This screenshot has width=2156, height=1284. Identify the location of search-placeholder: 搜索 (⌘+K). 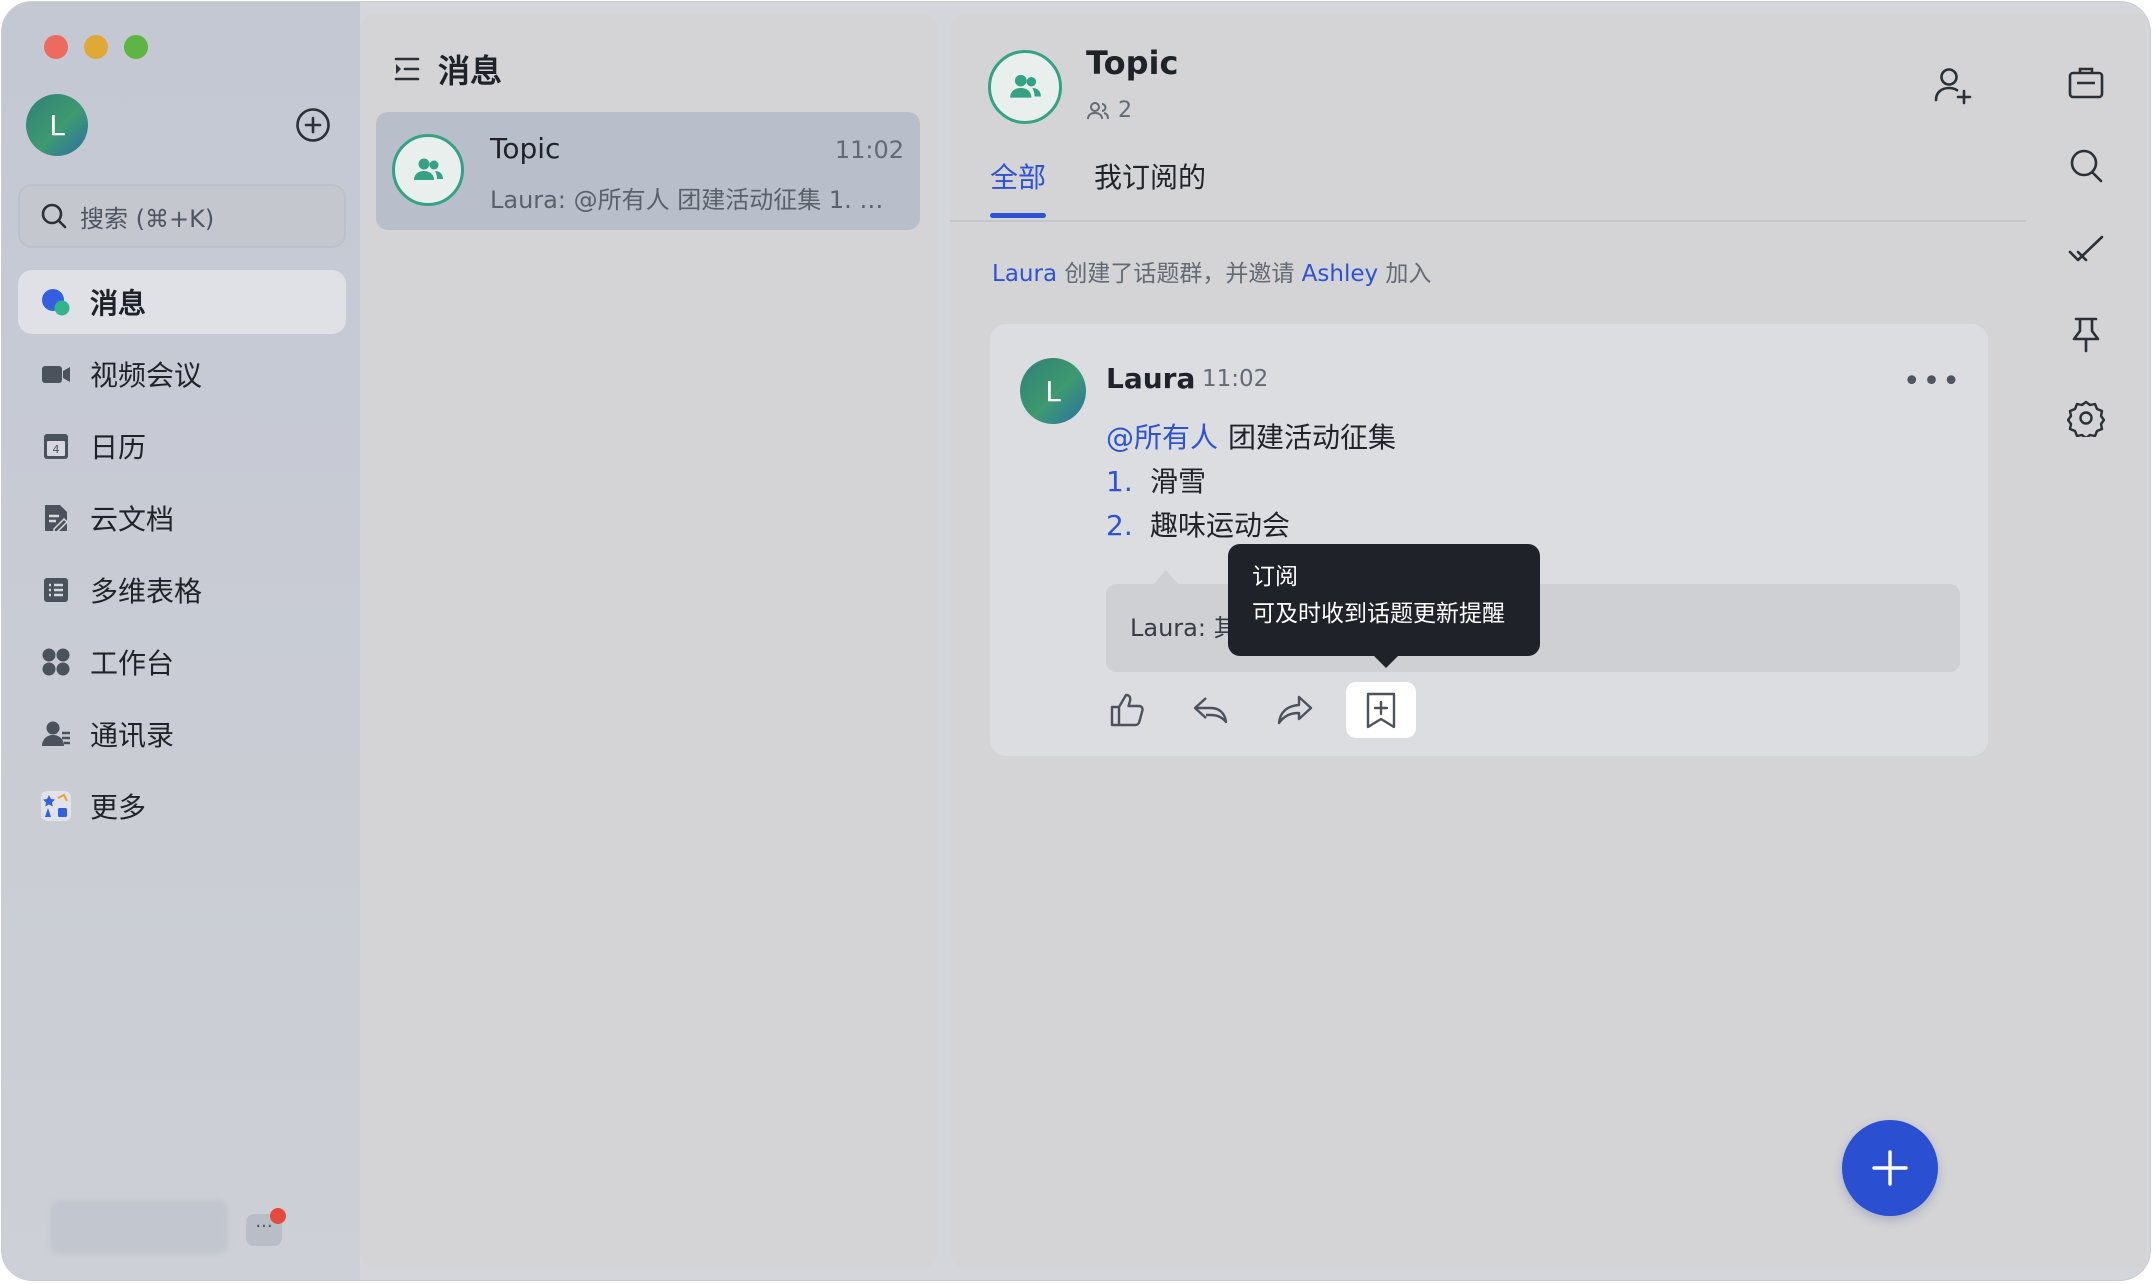
(147, 218).